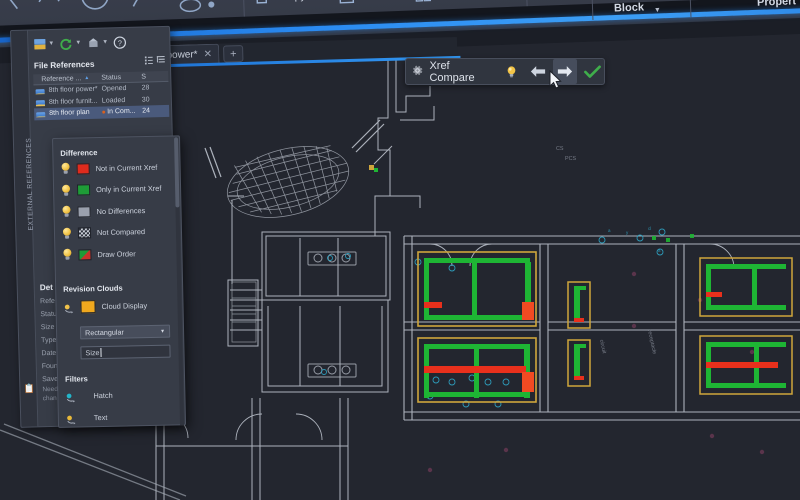 The height and width of the screenshot is (500, 800). What do you see at coordinates (49, 353) in the screenshot?
I see `details-field-label: Date` at bounding box center [49, 353].